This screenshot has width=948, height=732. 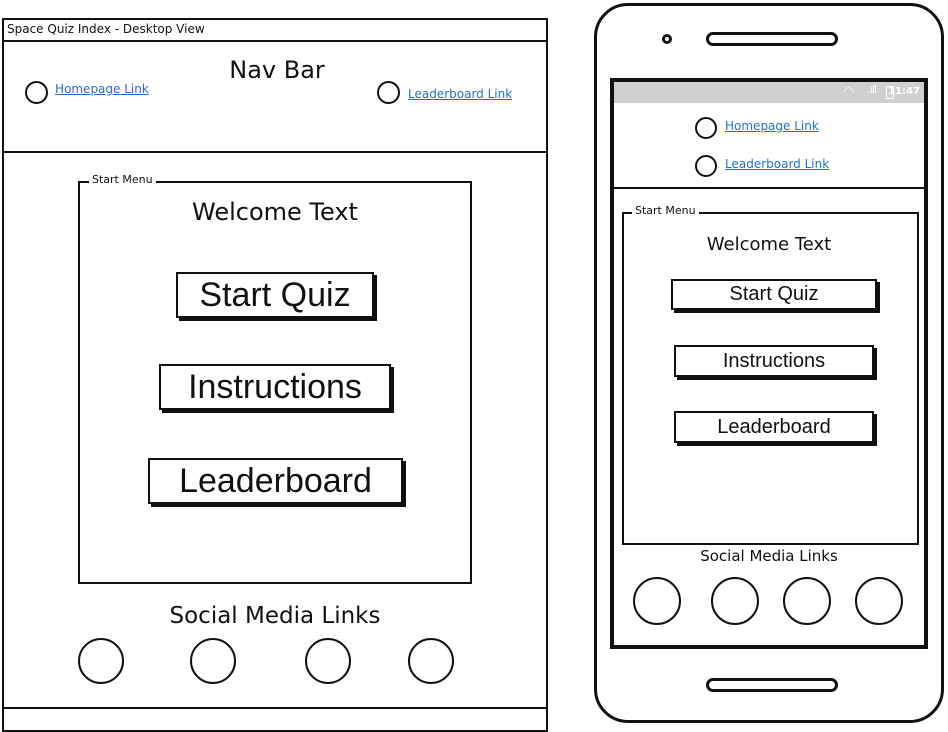 I want to click on homepage-link-icon, so click(x=36, y=92).